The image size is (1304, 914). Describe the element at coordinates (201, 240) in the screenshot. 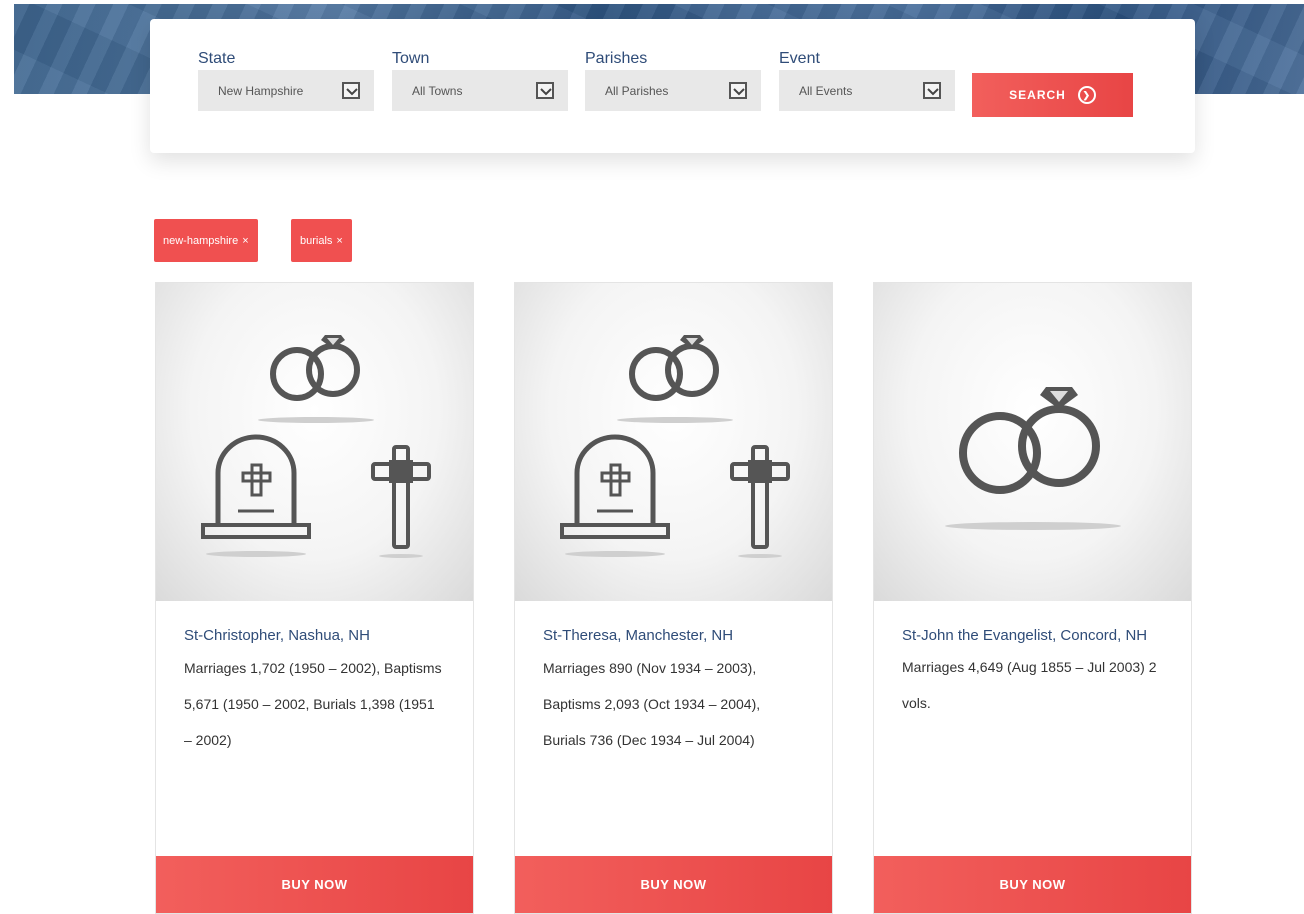

I see `filter-tag-label: new-hampshire` at that location.